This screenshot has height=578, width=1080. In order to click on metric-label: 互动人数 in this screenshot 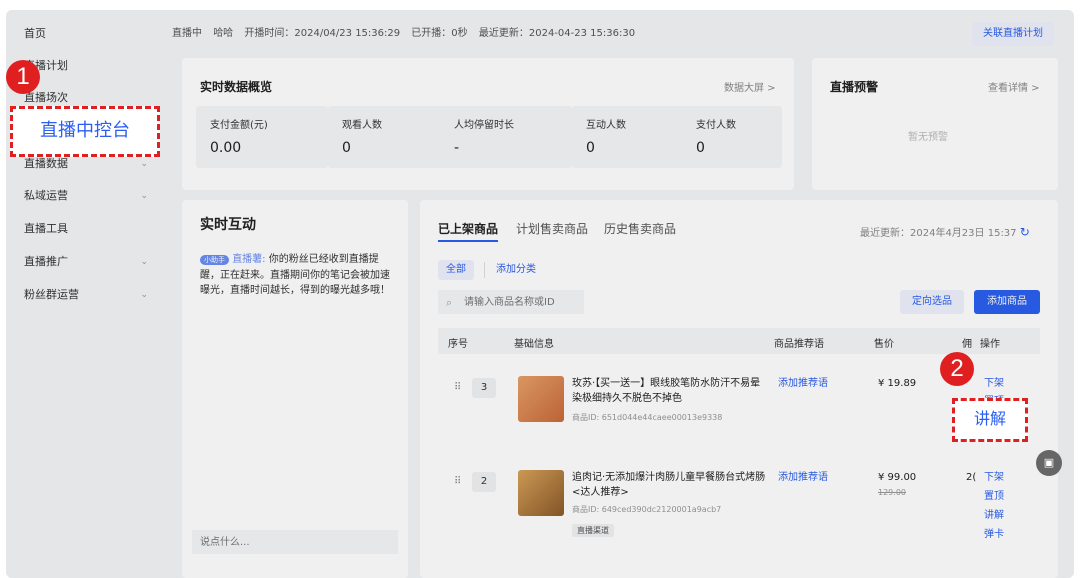, I will do `click(606, 125)`.